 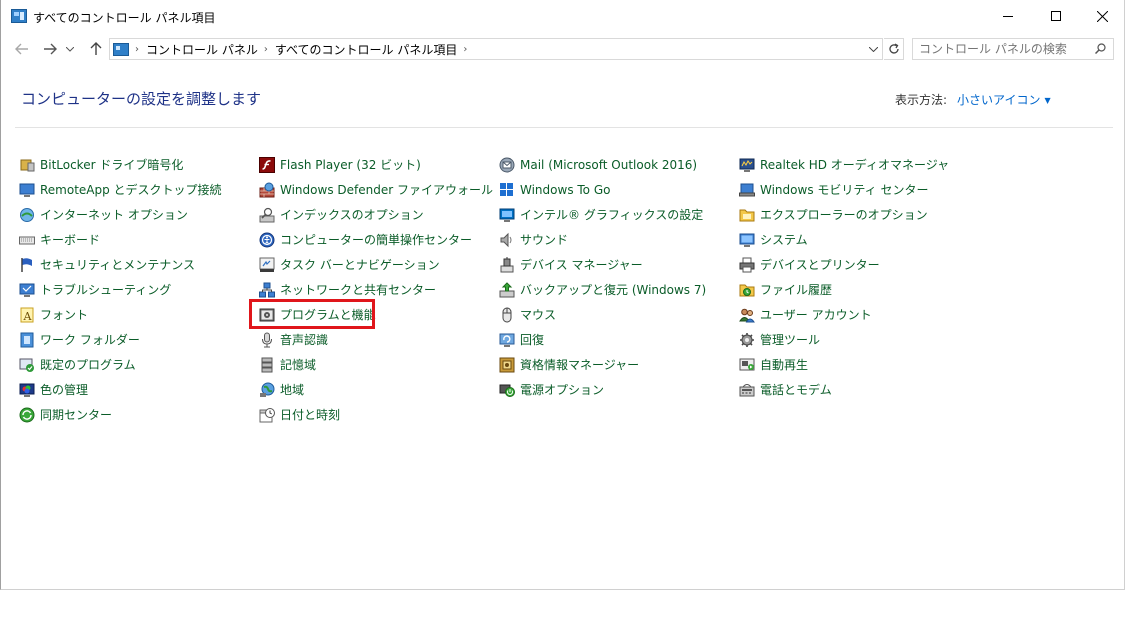 What do you see at coordinates (50, 49) in the screenshot?
I see `forward-button` at bounding box center [50, 49].